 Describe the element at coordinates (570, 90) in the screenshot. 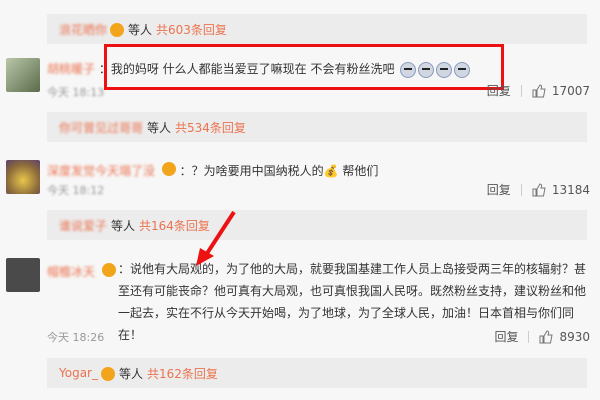

I see `like-count: 17007` at that location.